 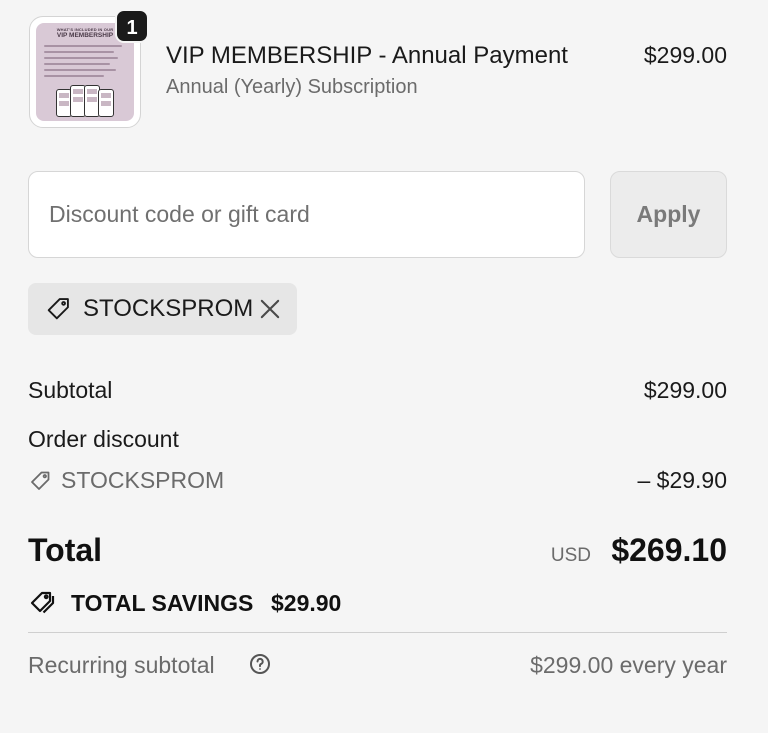 I want to click on subtotal-value: $299.00, so click(x=685, y=390).